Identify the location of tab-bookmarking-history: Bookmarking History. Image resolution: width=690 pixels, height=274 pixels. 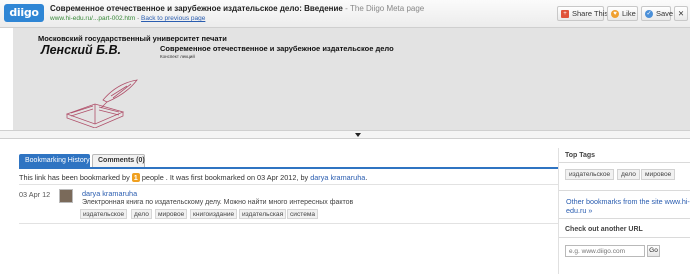
(54, 160).